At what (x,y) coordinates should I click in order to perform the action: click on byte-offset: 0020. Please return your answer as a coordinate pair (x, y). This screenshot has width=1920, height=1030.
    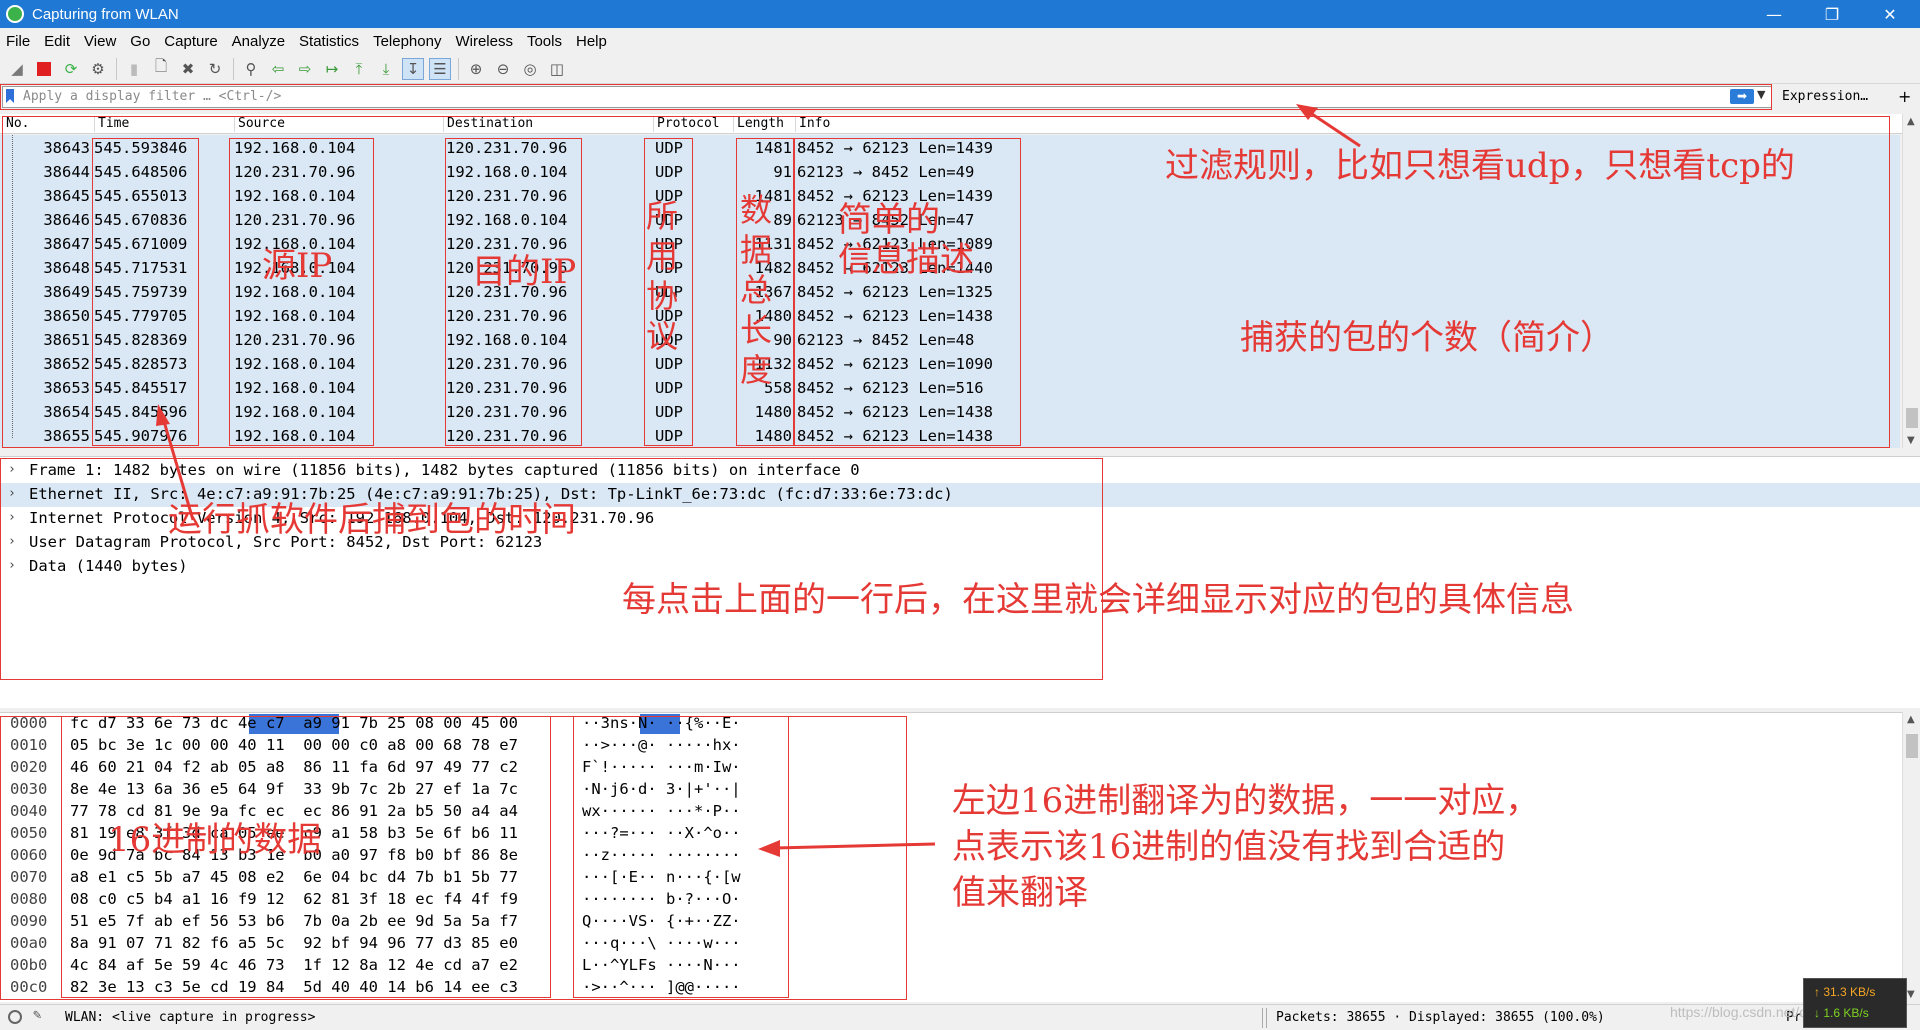
    Looking at the image, I should click on (28, 767).